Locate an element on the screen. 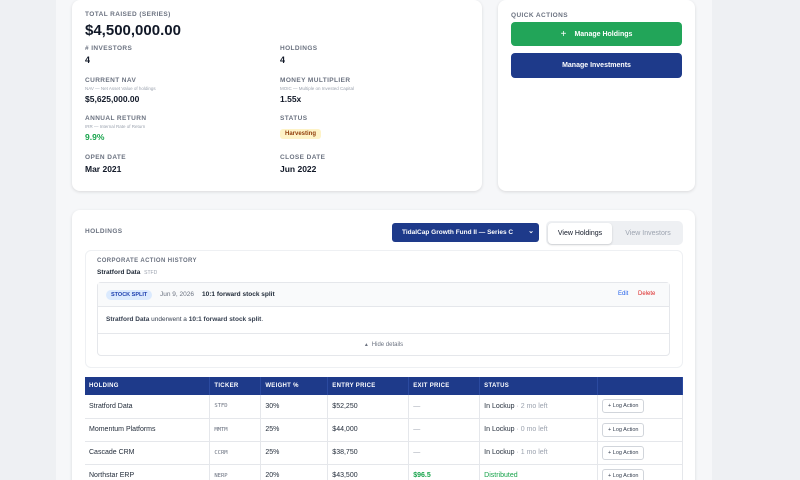 This screenshot has height=480, width=800. fund-select: TidalCap Growth Fund II — Series C ⌄ is located at coordinates (465, 232).